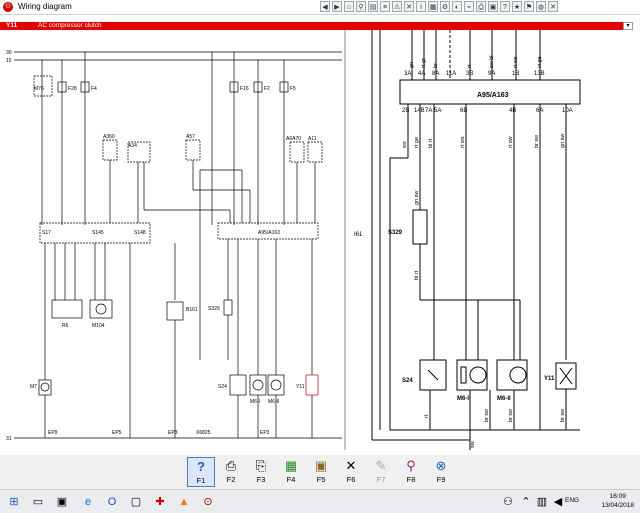  Describe the element at coordinates (424, 63) in the screenshot. I see `wire-top-2: rt gr` at that location.